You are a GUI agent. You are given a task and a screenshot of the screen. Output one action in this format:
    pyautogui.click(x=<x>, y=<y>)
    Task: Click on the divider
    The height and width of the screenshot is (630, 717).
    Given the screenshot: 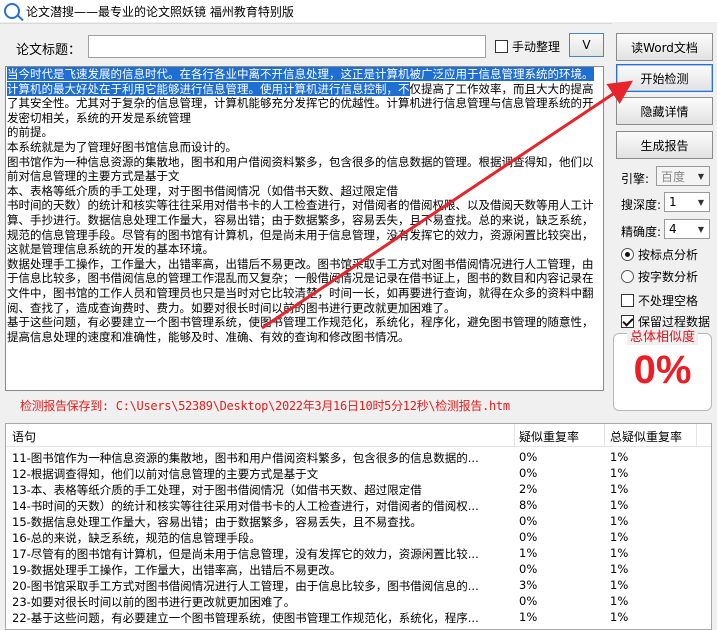 What is the action you would take?
    pyautogui.click(x=306, y=23)
    